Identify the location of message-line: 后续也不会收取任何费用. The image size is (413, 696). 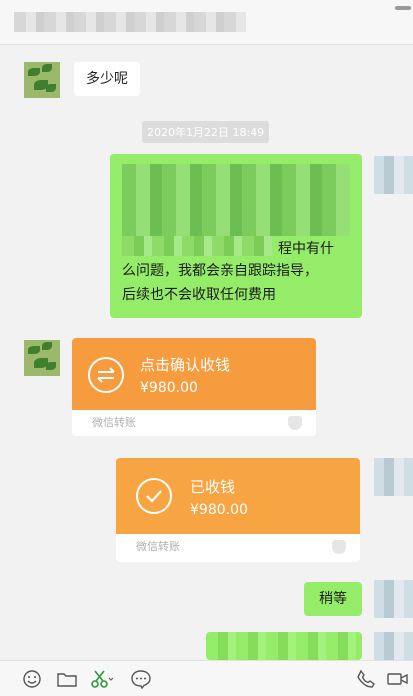
(199, 295).